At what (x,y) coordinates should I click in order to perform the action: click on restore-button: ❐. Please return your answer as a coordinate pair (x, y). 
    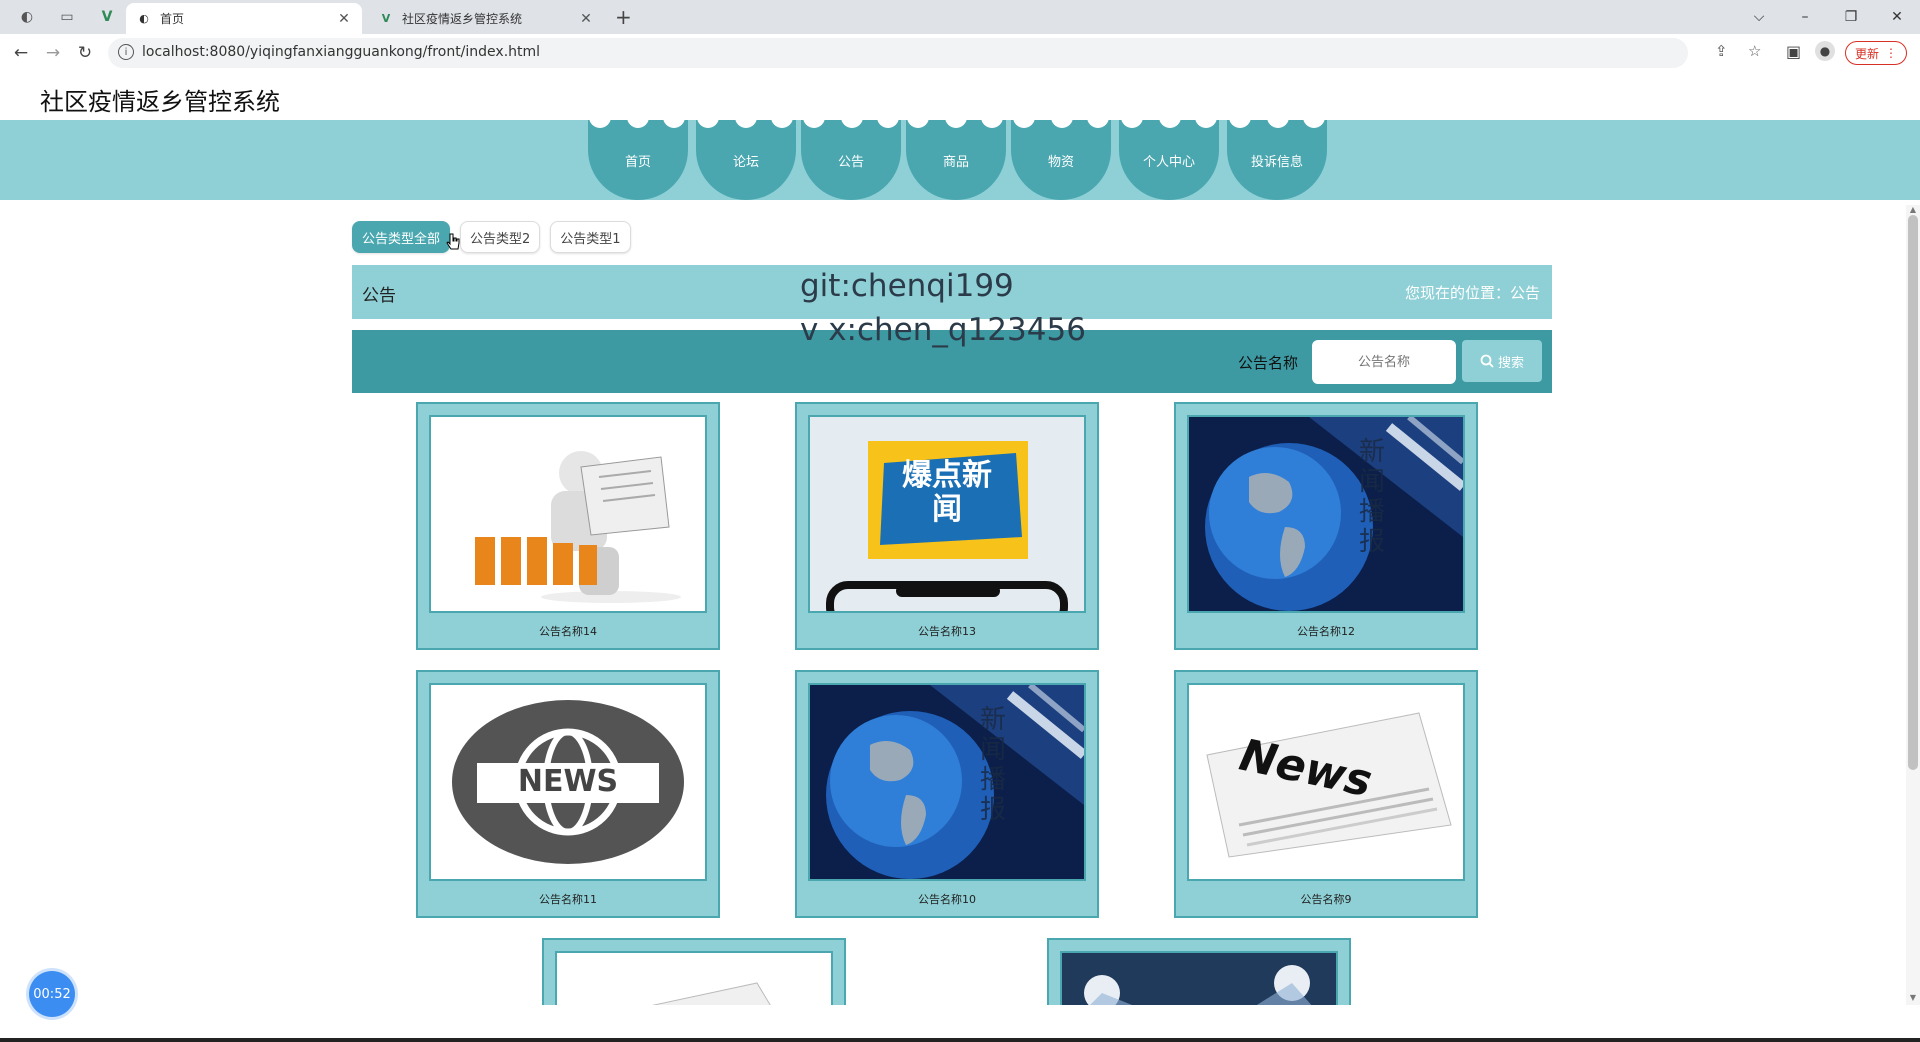
    Looking at the image, I should click on (1851, 17).